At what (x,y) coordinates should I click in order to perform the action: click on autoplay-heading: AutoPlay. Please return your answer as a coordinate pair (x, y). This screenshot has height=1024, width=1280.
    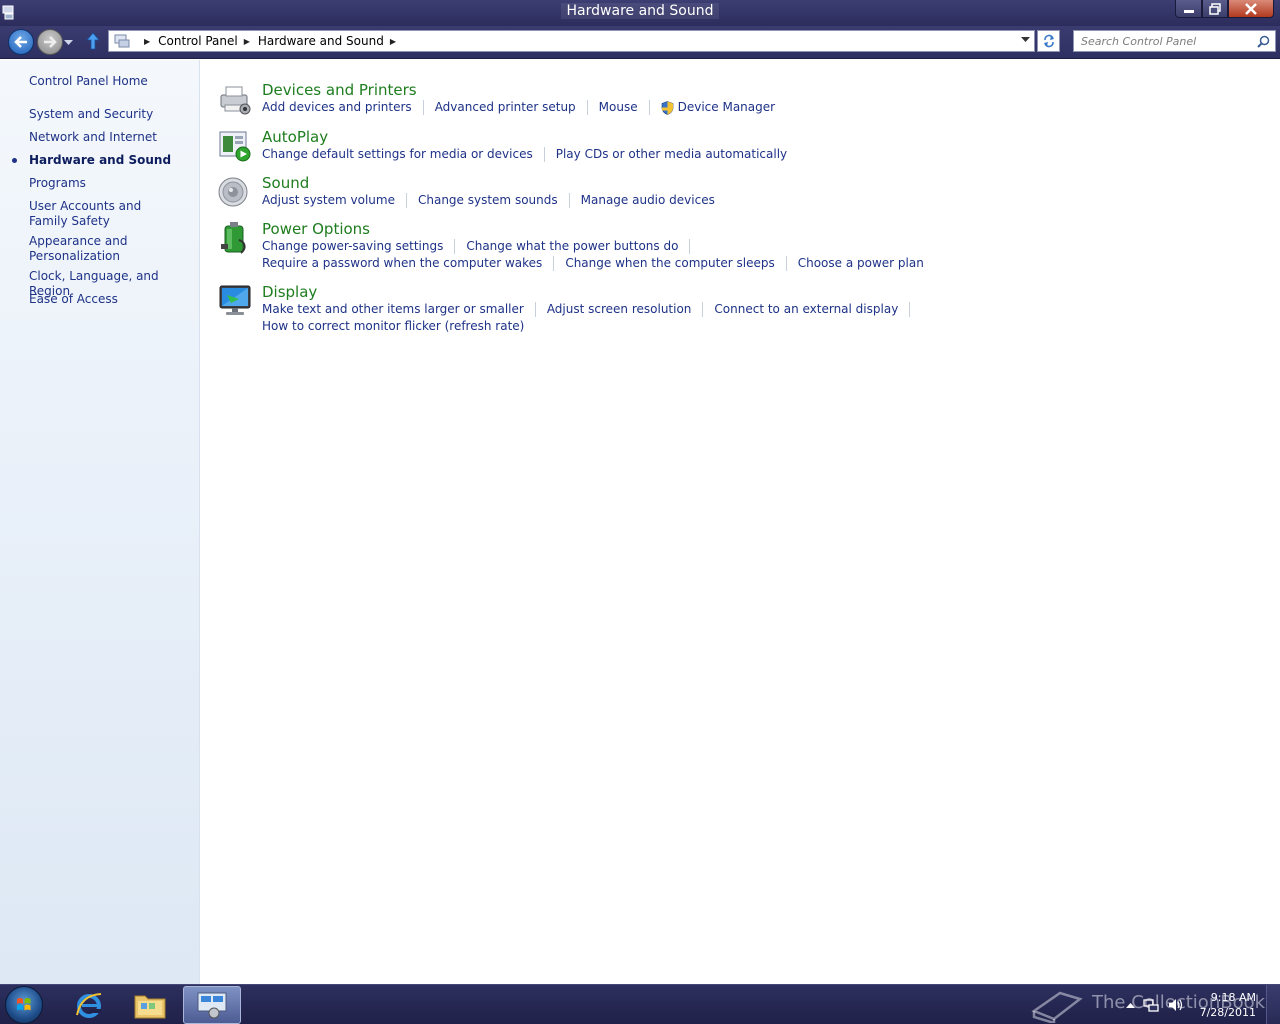
    Looking at the image, I should click on (295, 137).